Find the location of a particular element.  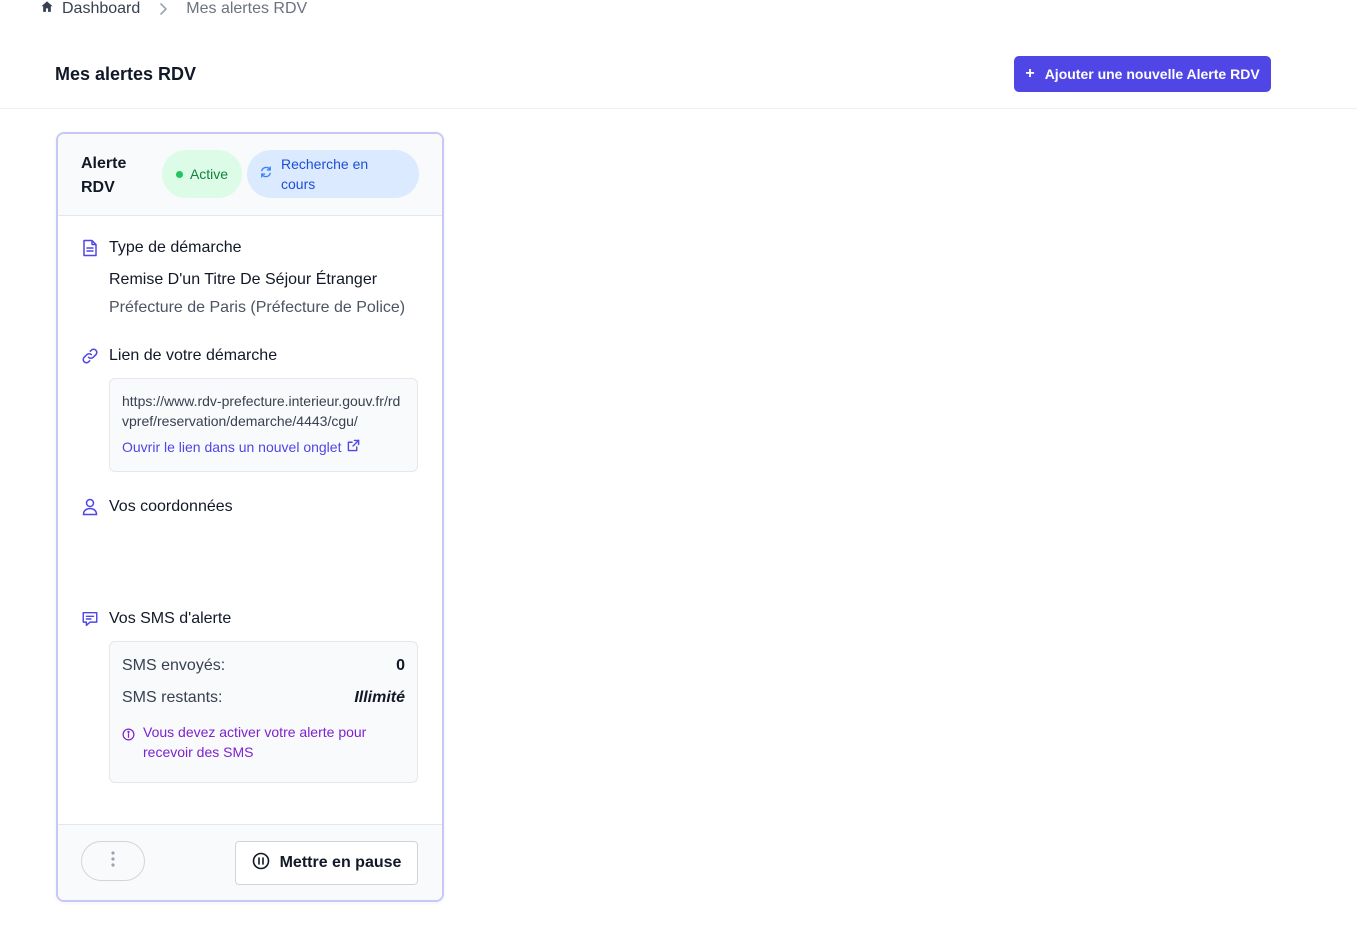

breadcrumb-home-label: Dashboard is located at coordinates (101, 8).